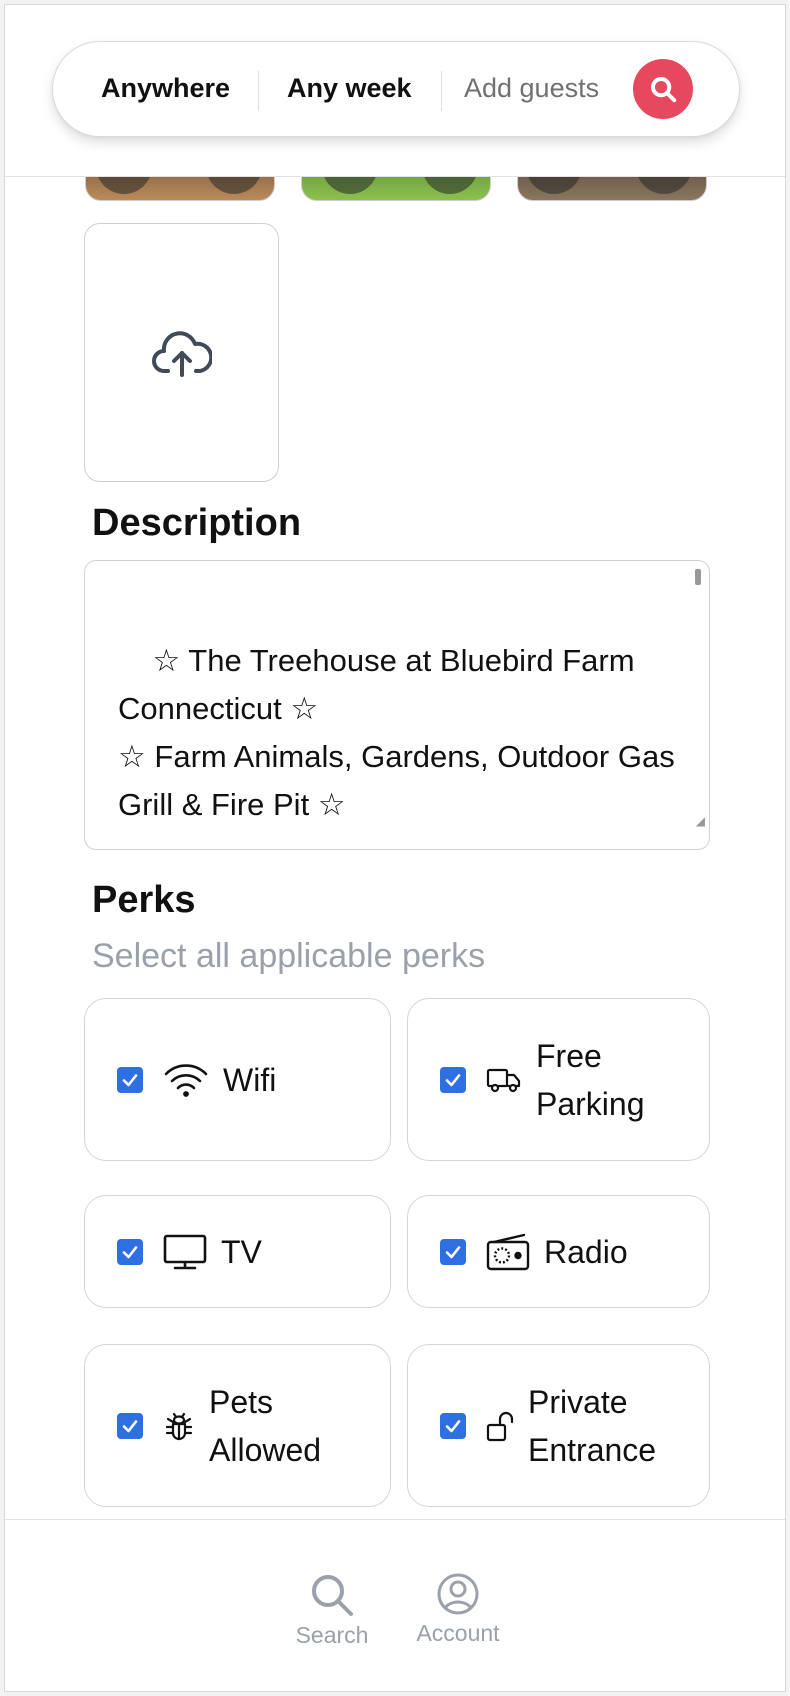  What do you see at coordinates (289, 956) in the screenshot?
I see `perks-subtitle: Select all applicable perks` at bounding box center [289, 956].